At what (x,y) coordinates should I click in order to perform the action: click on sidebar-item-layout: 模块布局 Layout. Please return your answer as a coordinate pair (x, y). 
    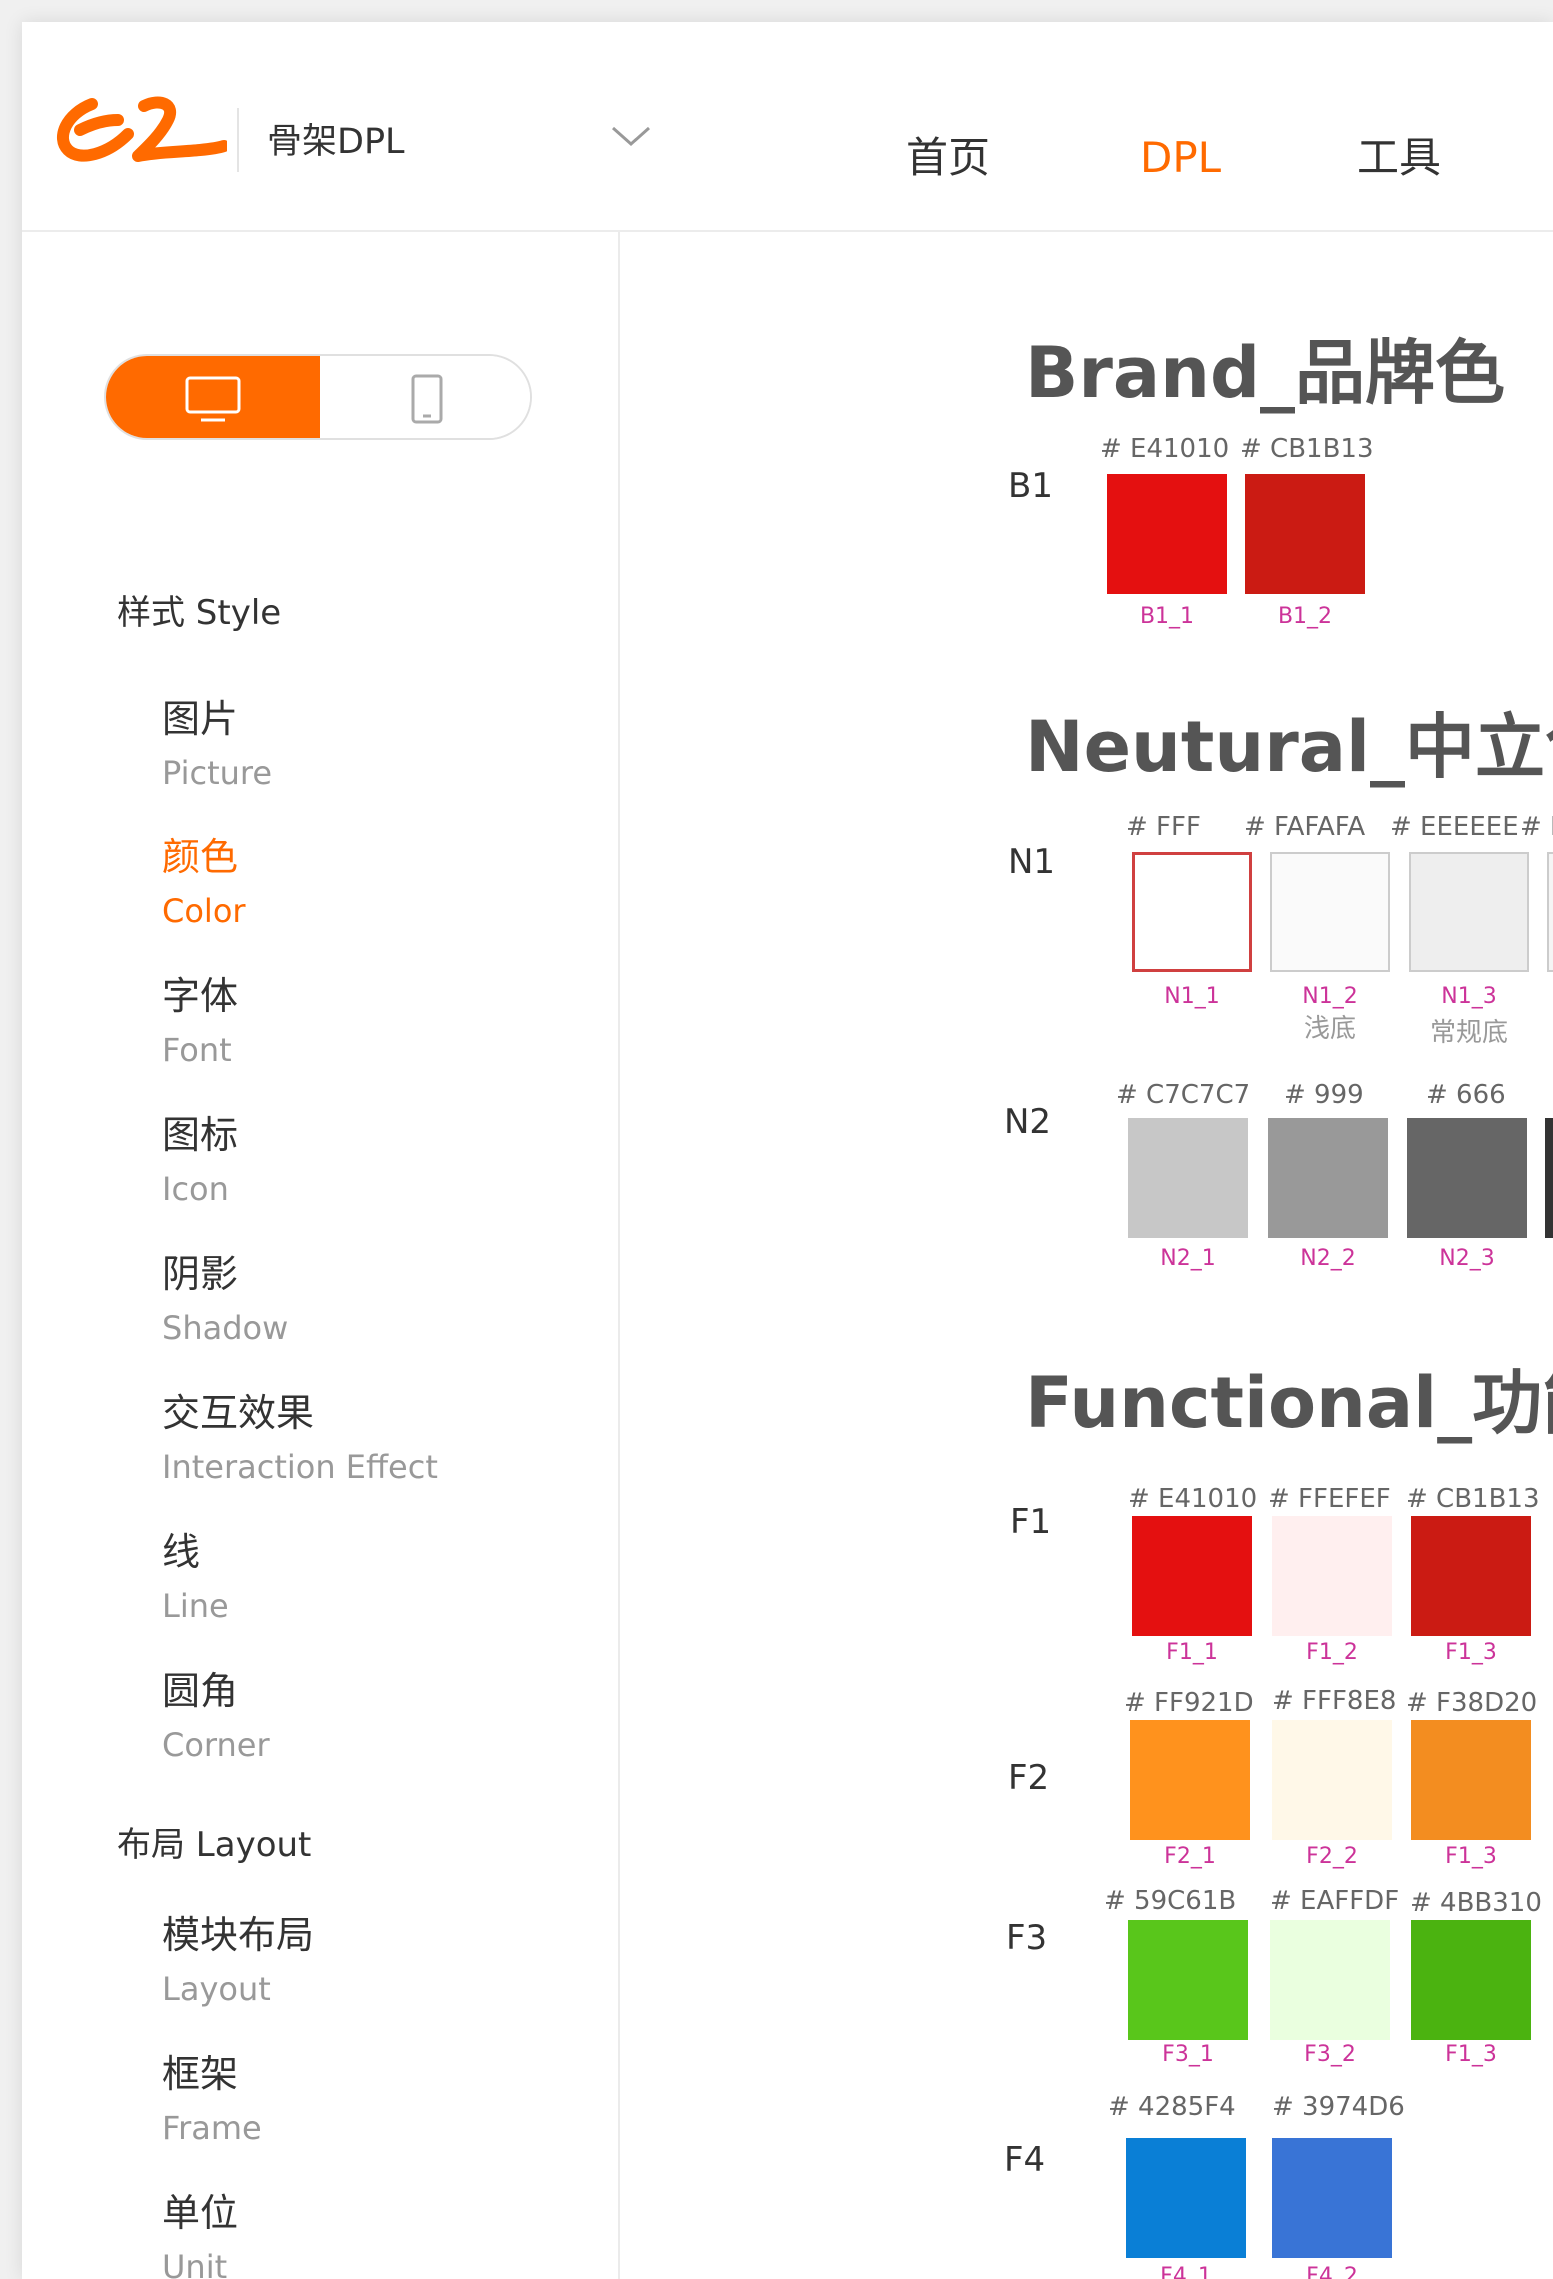
    Looking at the image, I should click on (352, 1961).